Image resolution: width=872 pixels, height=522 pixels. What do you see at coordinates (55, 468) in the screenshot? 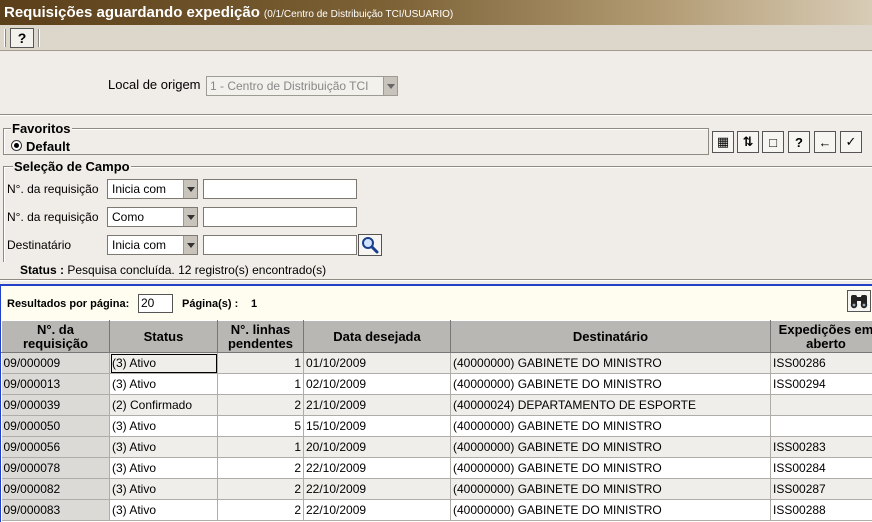
I see `table-cell: 09/000078` at bounding box center [55, 468].